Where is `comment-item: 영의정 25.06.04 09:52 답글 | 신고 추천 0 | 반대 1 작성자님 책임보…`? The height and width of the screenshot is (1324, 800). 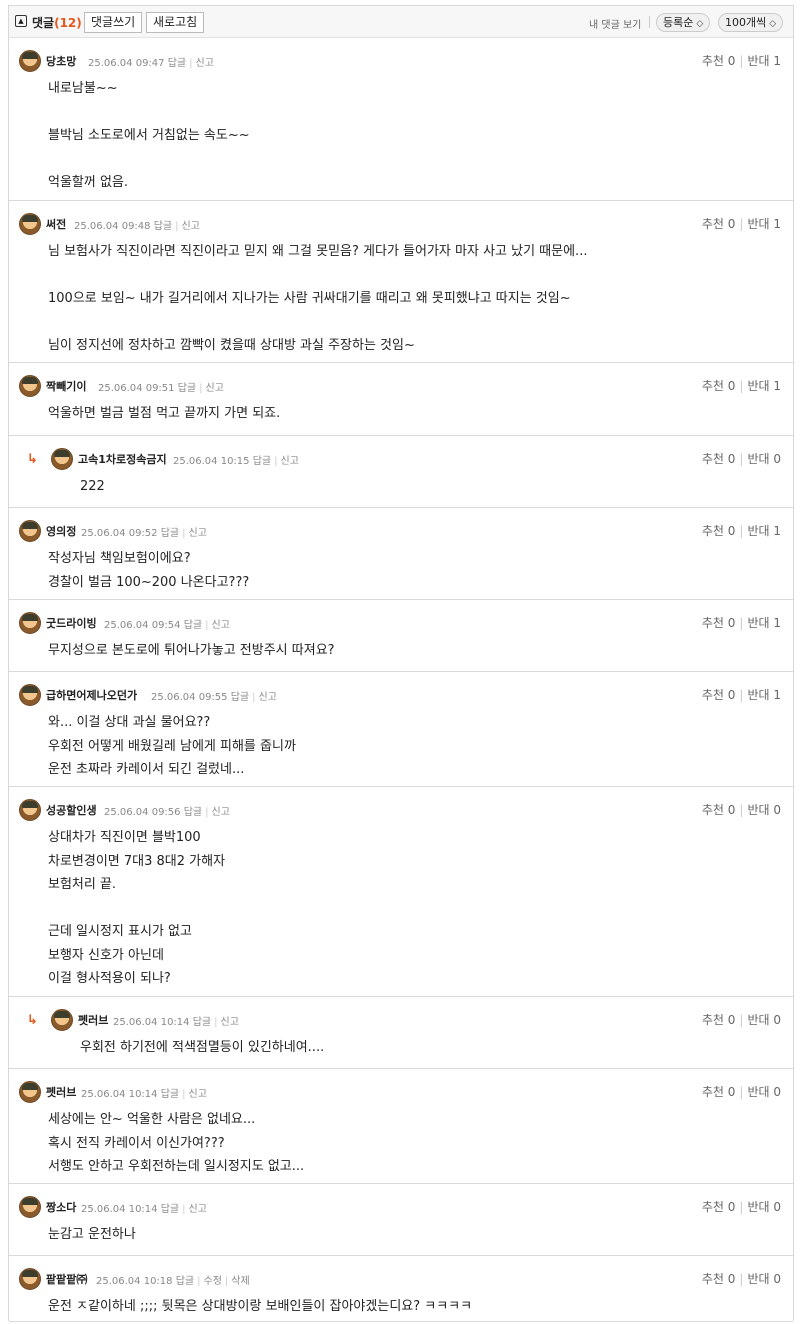
comment-item: 영의정 25.06.04 09:52 답글 | 신고 추천 0 | 반대 1 작성자님 책임보… is located at coordinates (401, 554).